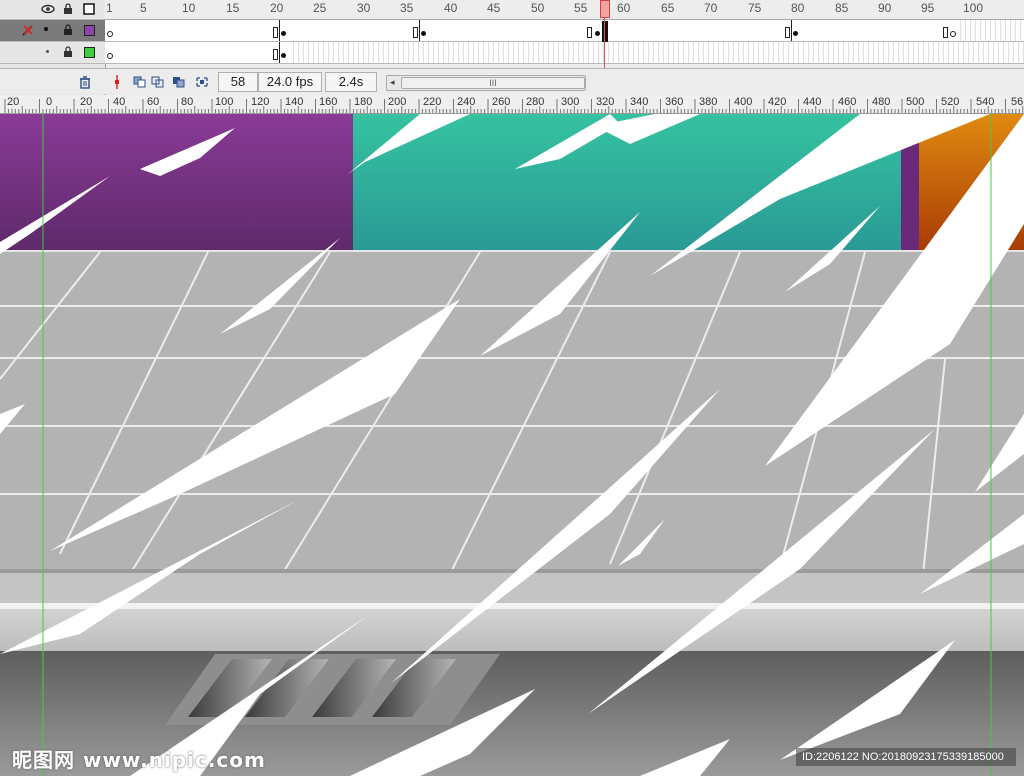 This screenshot has width=1024, height=776. Describe the element at coordinates (48, 9) in the screenshot. I see `eye-icon` at that location.